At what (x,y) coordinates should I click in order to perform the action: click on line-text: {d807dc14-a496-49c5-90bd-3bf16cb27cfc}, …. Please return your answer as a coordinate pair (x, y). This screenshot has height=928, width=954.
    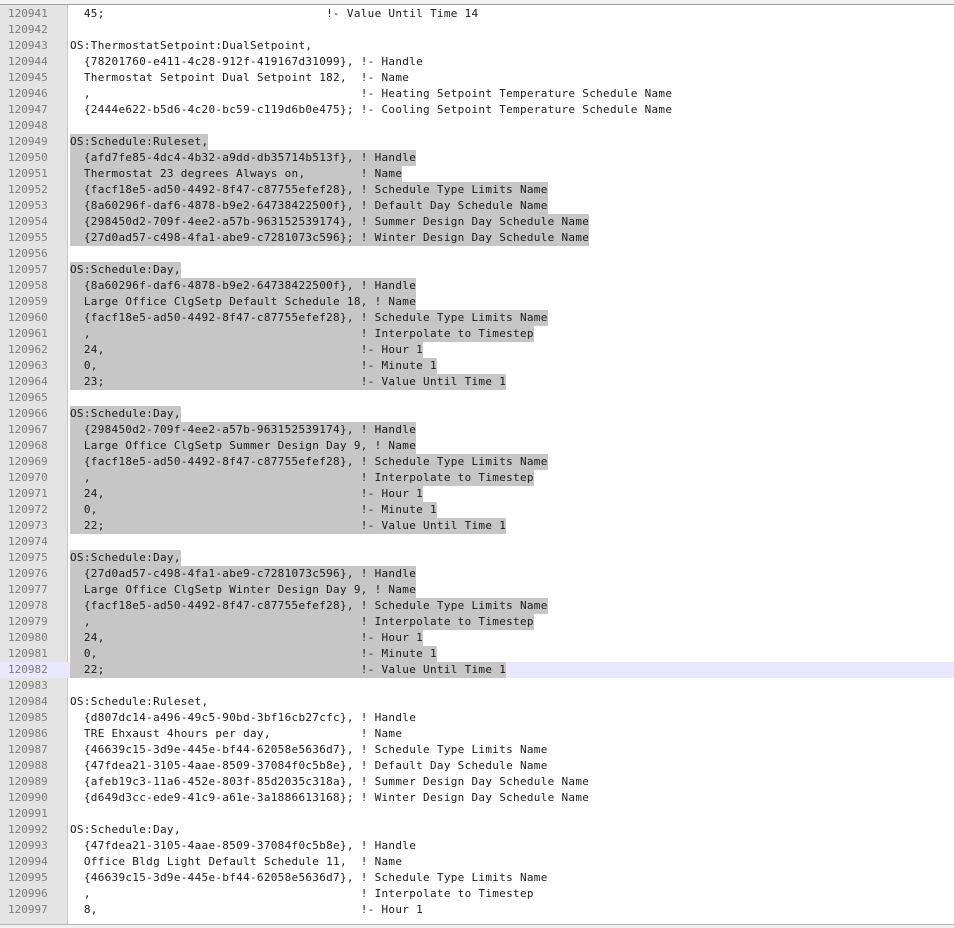
    Looking at the image, I should click on (243, 718).